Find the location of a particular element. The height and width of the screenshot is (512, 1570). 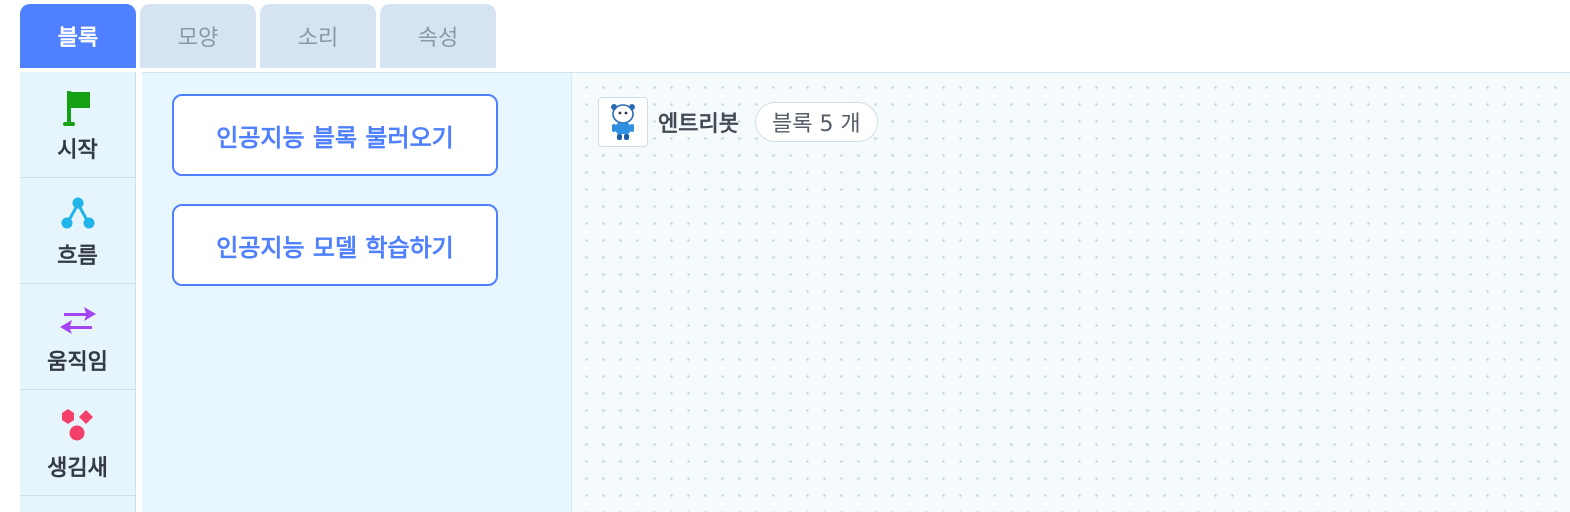

object-header: 엔트리봇 블록 5 개 is located at coordinates (738, 122).